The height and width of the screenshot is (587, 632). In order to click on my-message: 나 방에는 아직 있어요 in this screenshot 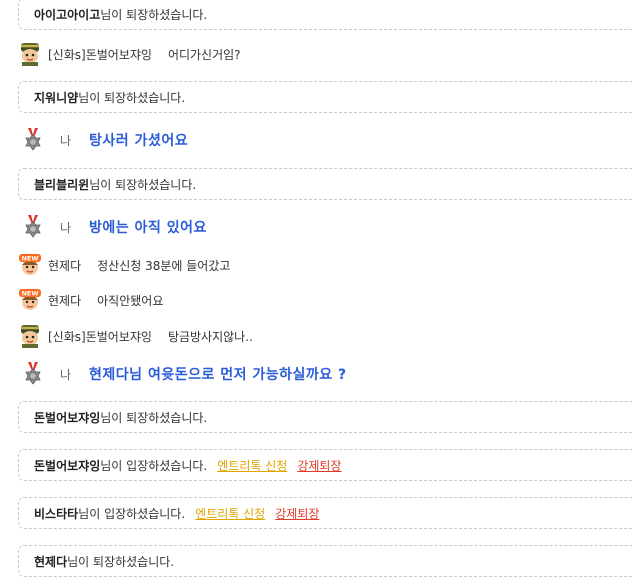, I will do `click(112, 227)`.